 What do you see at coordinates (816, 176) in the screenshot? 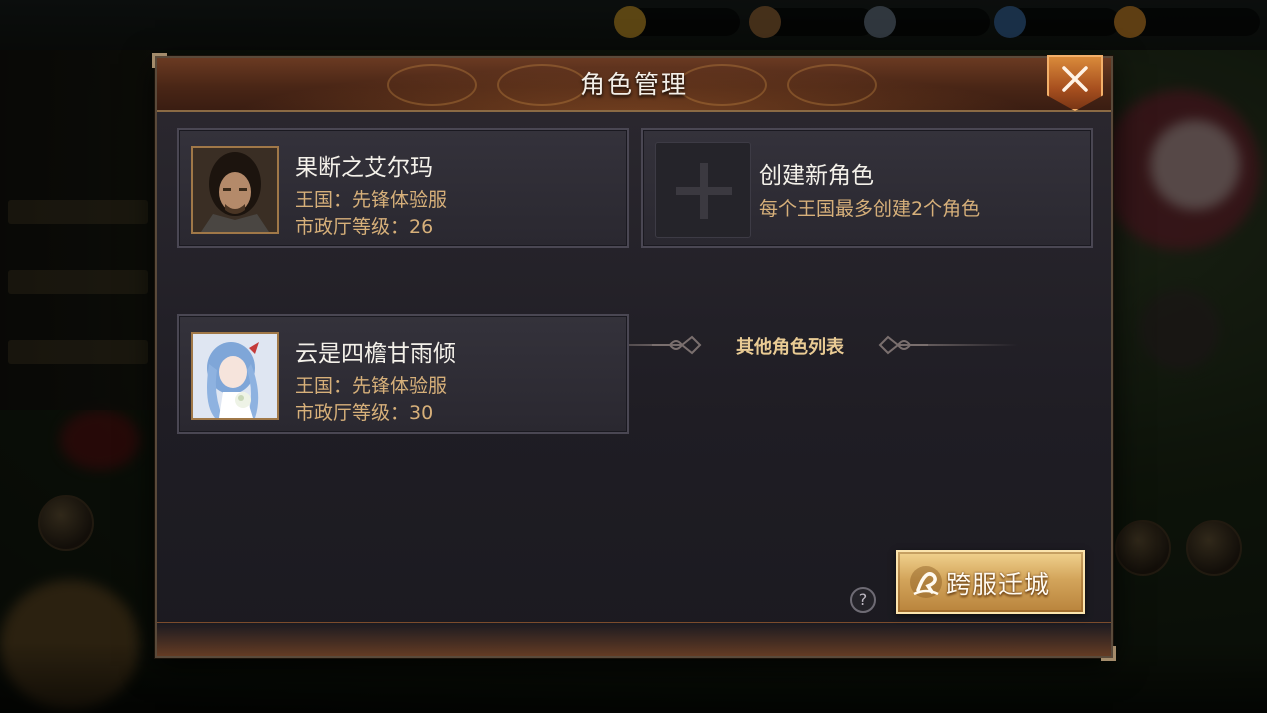
I see `create-character-title: 创建新角色` at bounding box center [816, 176].